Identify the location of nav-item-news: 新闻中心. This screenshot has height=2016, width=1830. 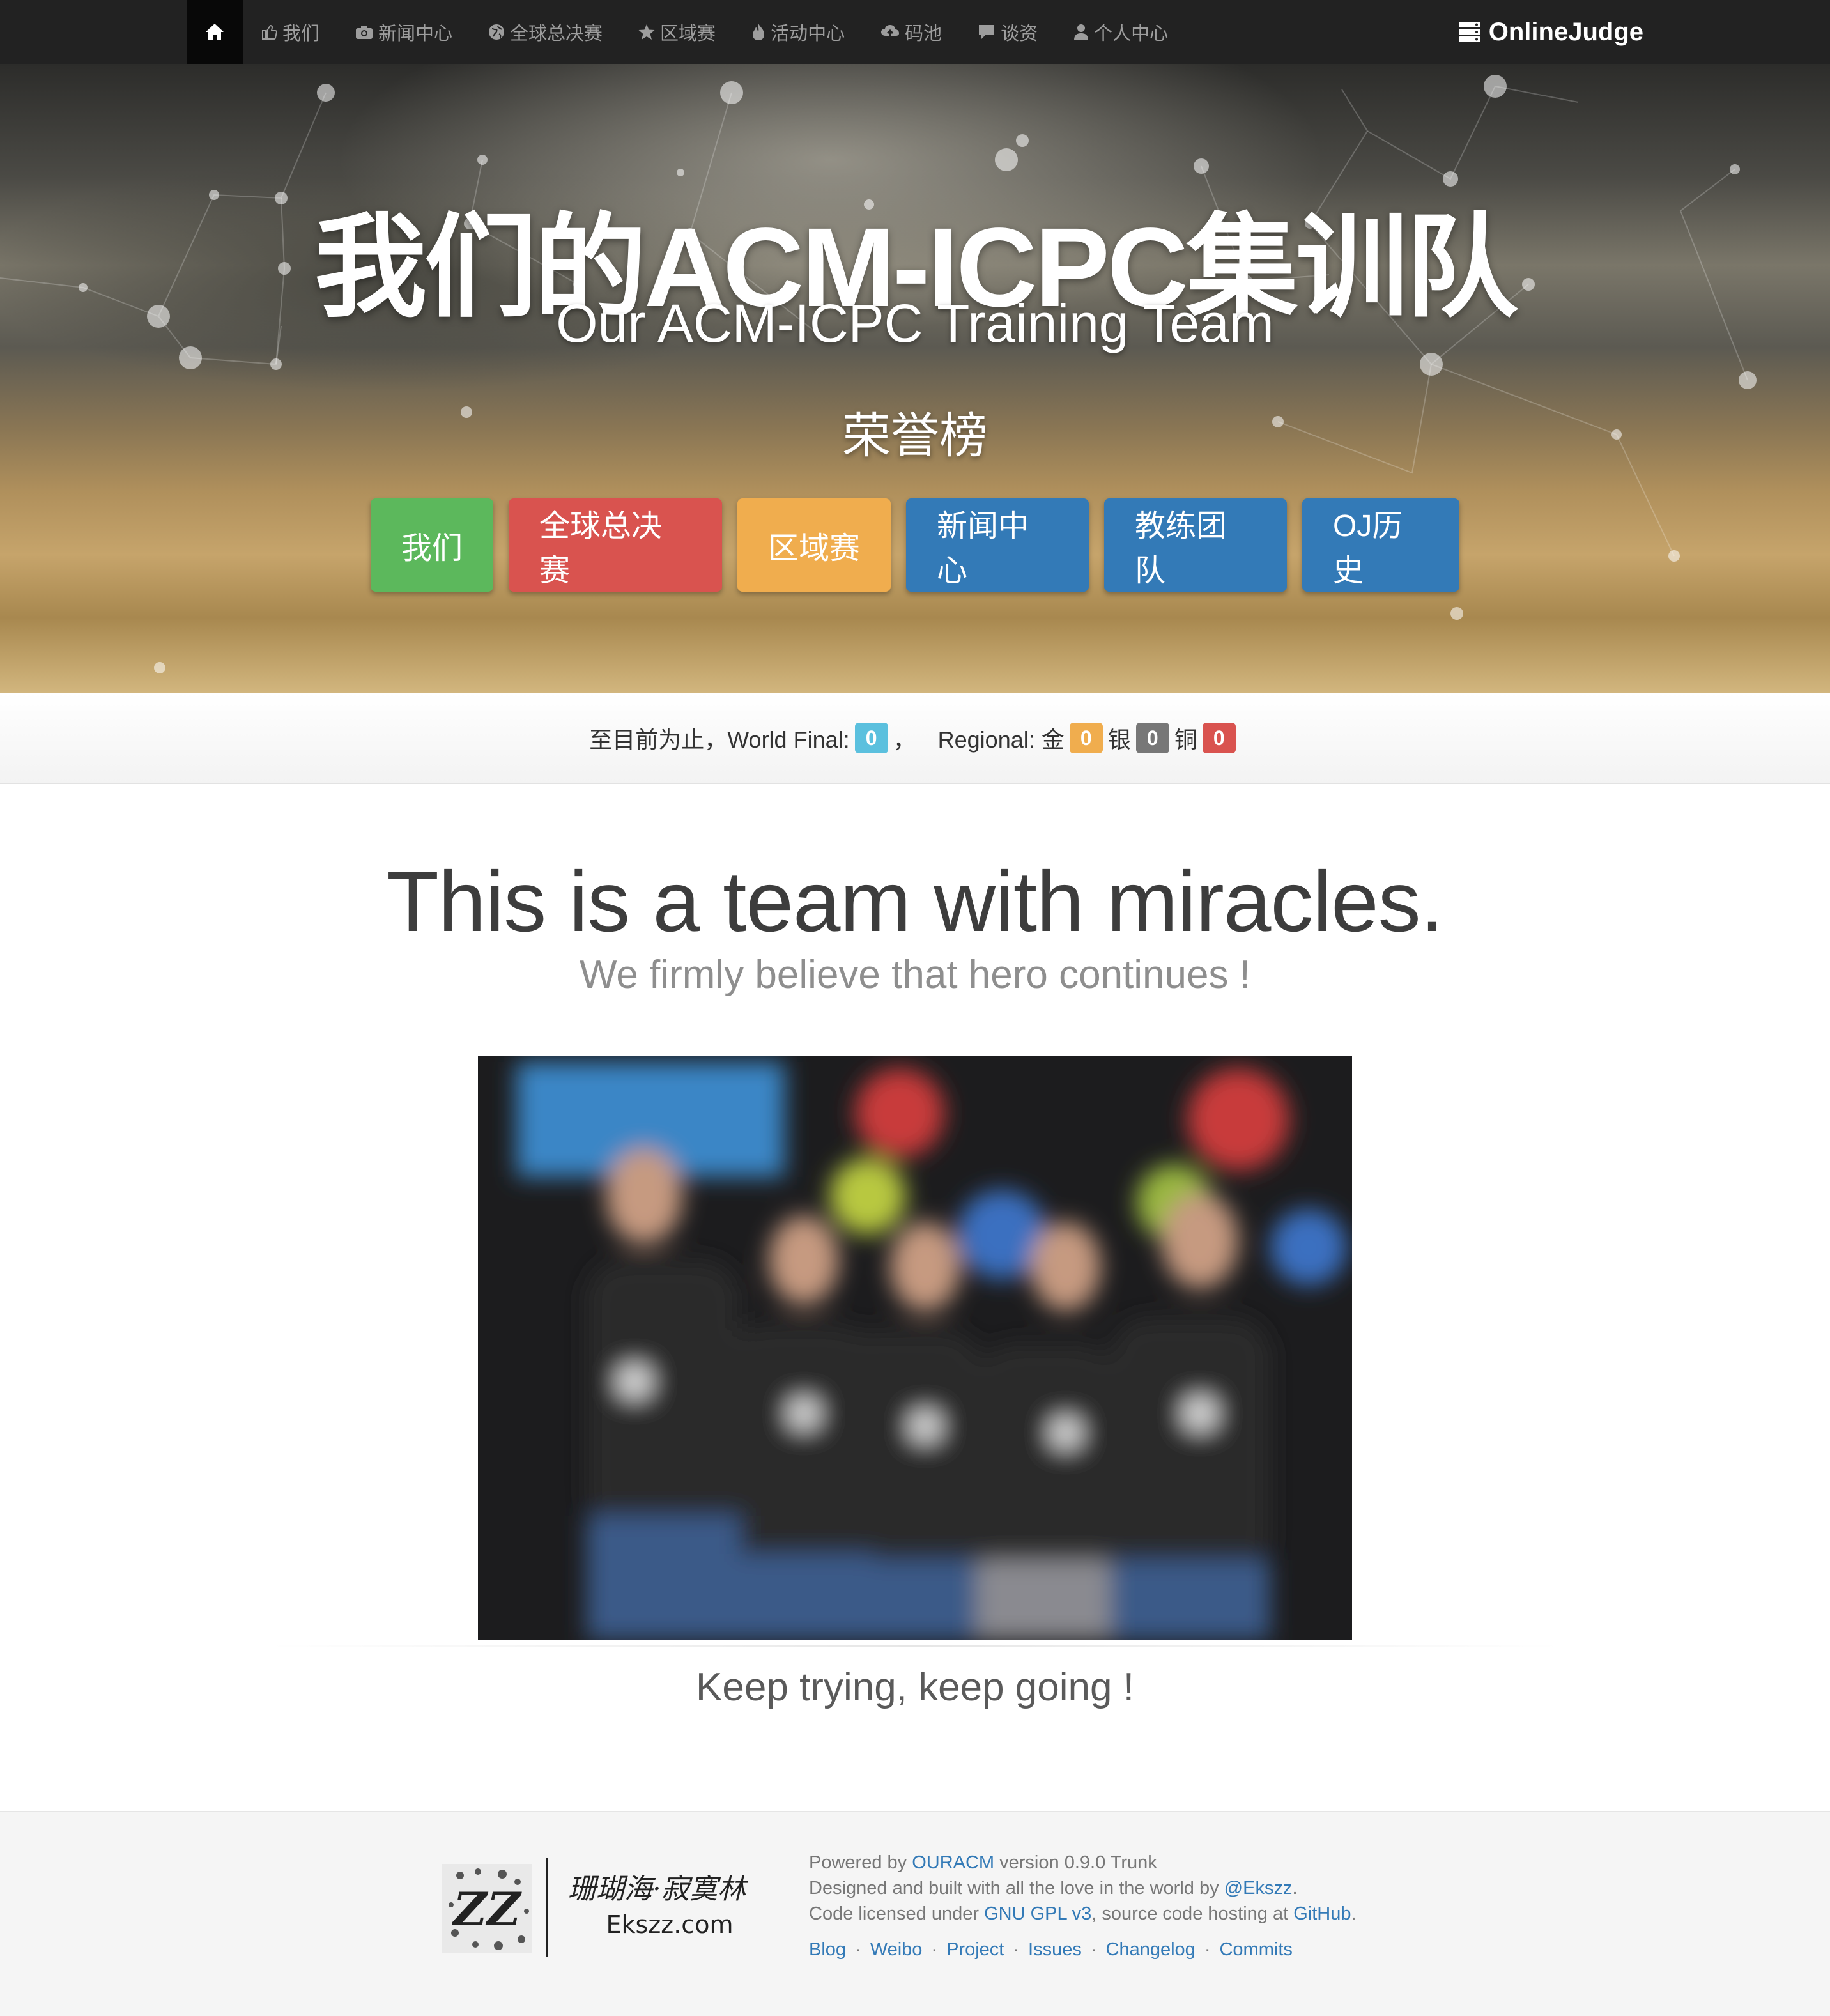
(403, 32).